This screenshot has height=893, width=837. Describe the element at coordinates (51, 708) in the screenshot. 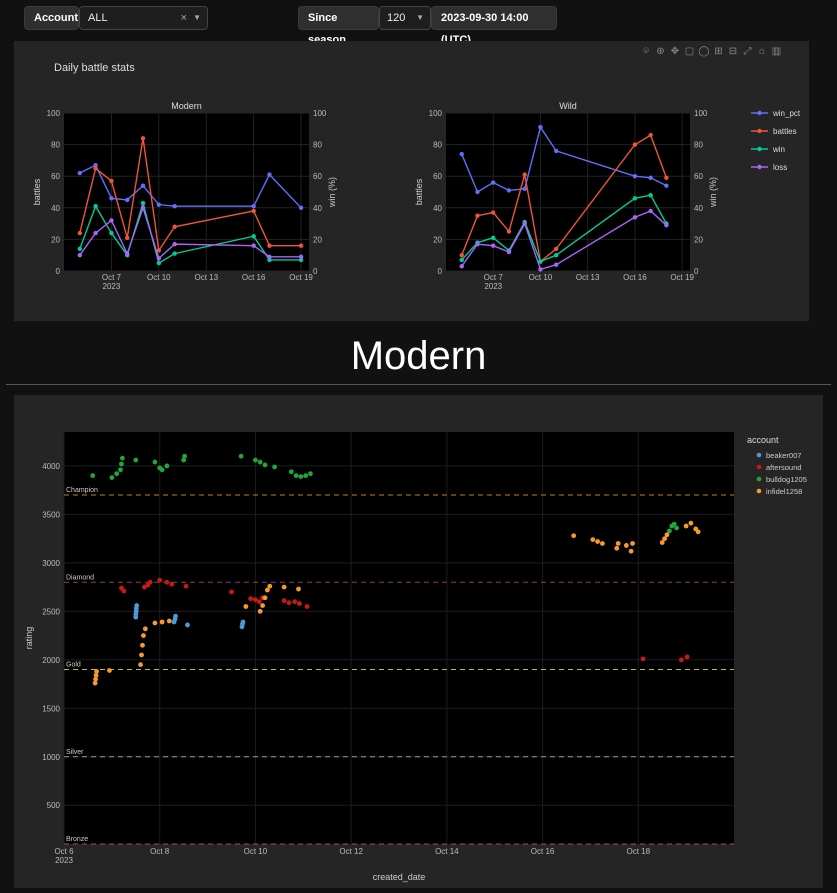

I see `ytick-label: 1500` at that location.